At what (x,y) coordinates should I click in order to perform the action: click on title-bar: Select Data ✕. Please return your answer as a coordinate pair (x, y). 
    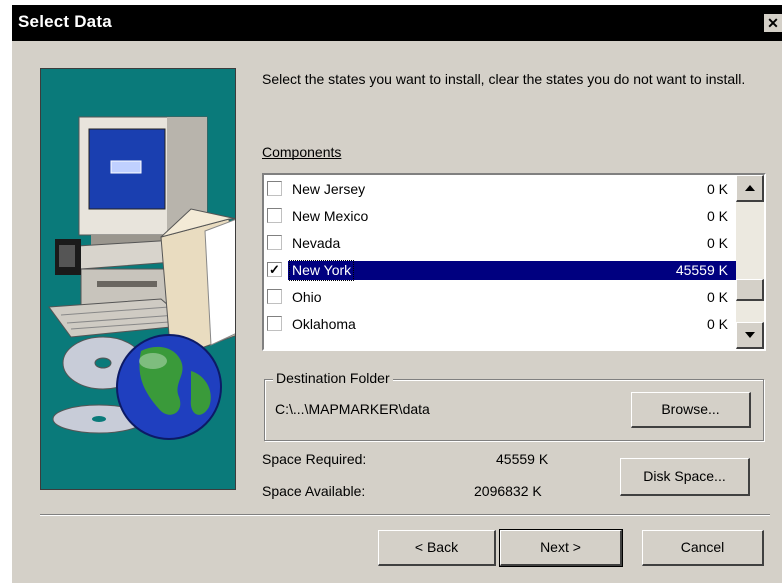
    Looking at the image, I should click on (397, 23).